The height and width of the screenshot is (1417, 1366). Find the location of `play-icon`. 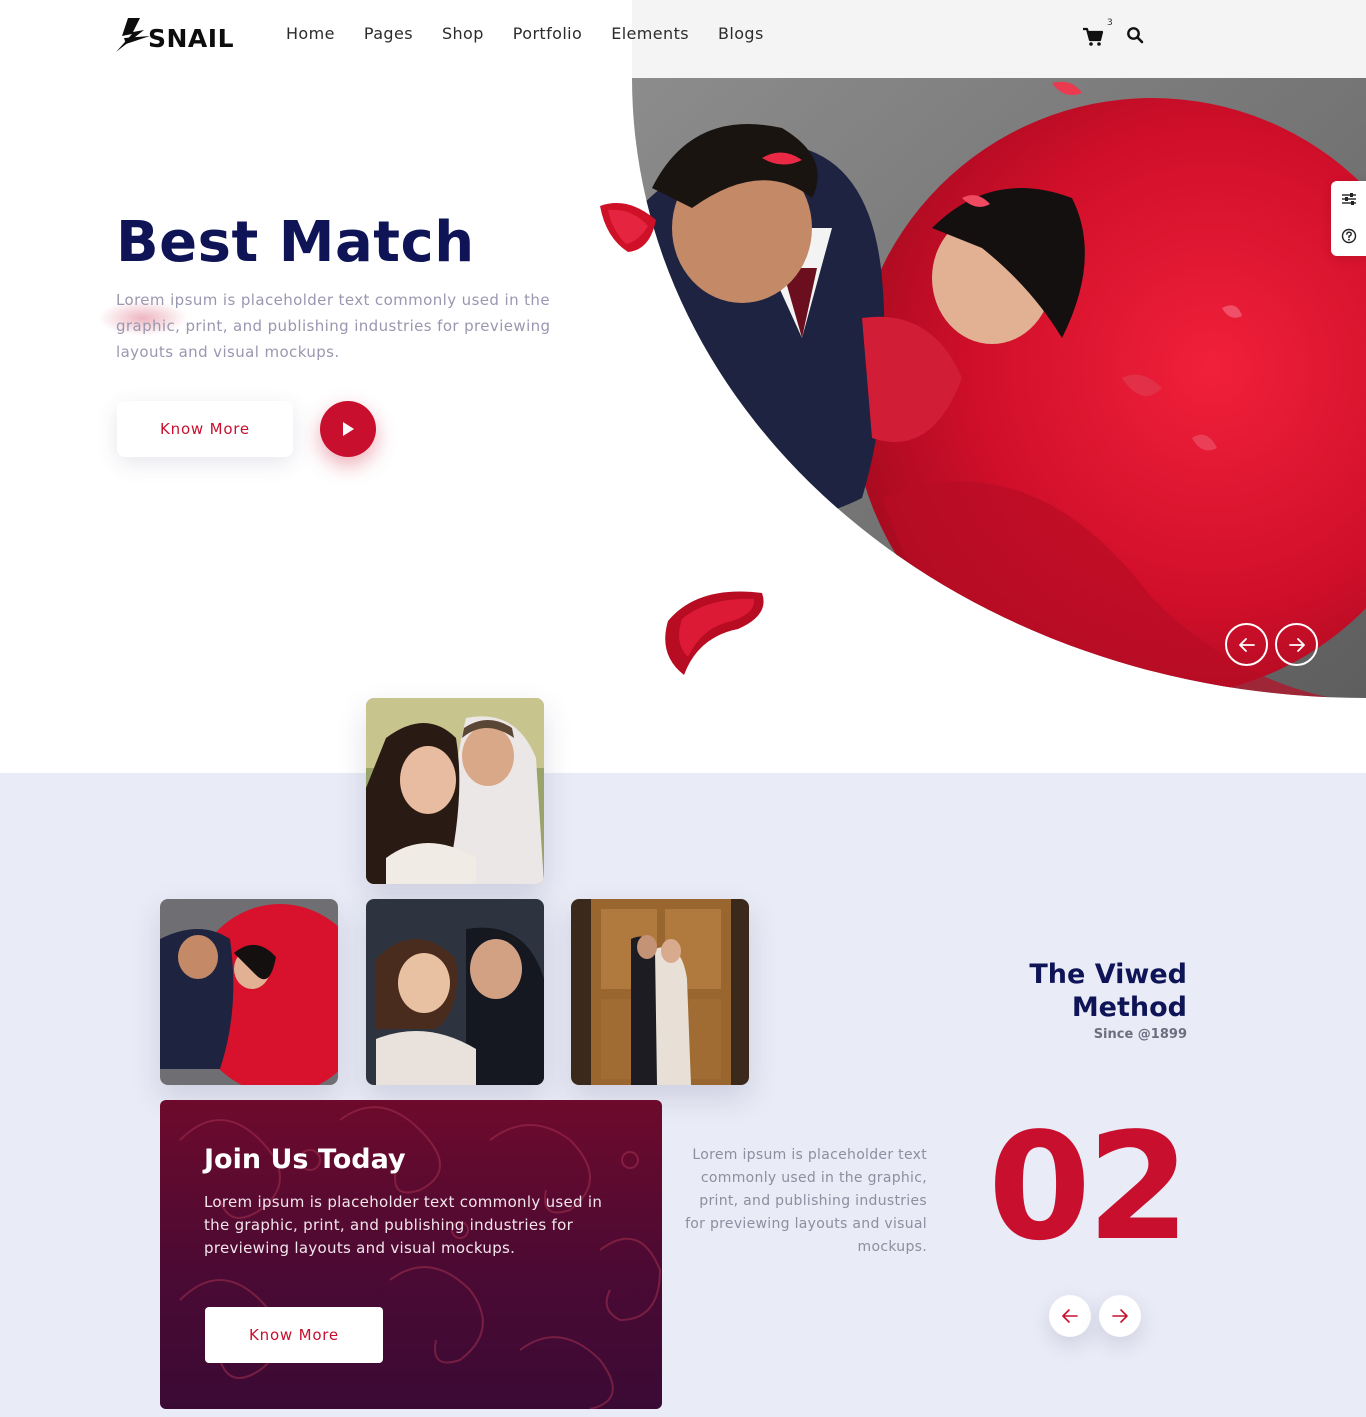

play-icon is located at coordinates (348, 429).